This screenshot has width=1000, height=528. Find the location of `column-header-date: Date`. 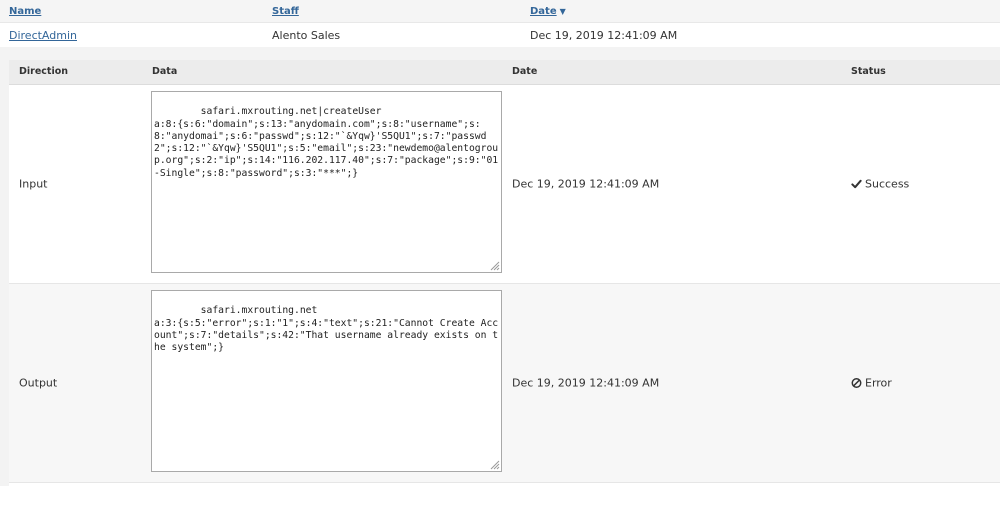

column-header-date: Date is located at coordinates (525, 71).